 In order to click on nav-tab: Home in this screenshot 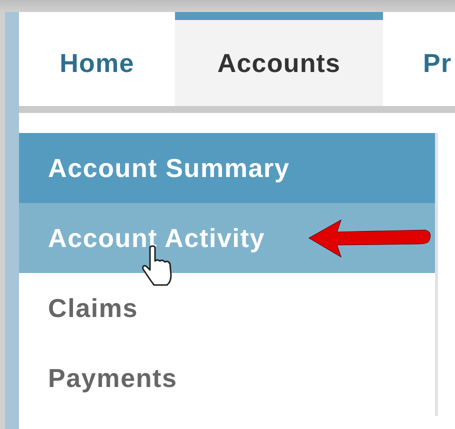, I will do `click(97, 59)`.